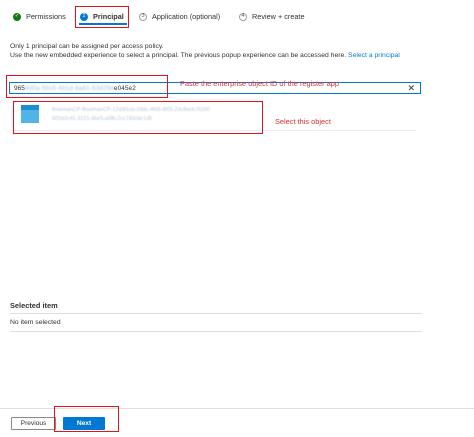 This screenshot has height=437, width=474. Describe the element at coordinates (138, 117) in the screenshot. I see `annotation-box-result` at that location.